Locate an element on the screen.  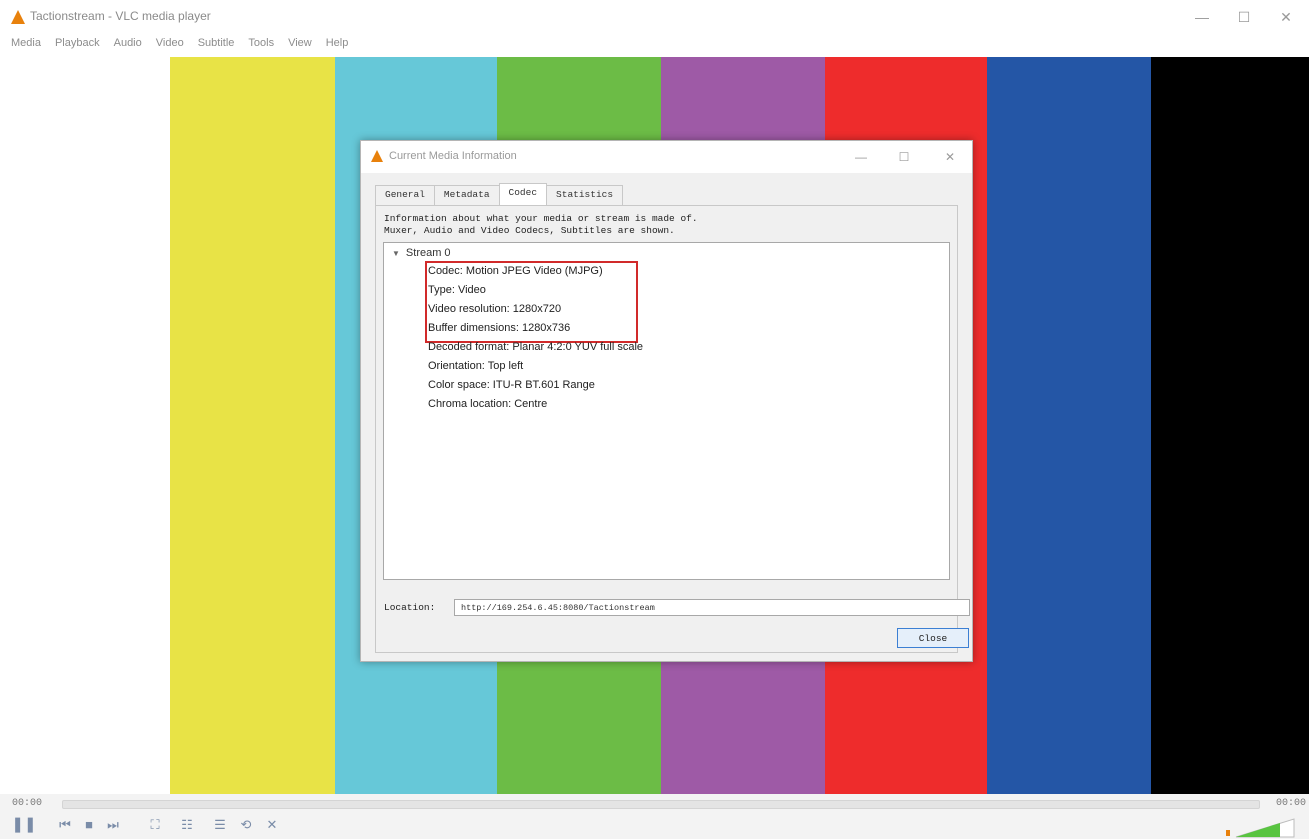
extended-settings-button: ☷ is located at coordinates (187, 825).